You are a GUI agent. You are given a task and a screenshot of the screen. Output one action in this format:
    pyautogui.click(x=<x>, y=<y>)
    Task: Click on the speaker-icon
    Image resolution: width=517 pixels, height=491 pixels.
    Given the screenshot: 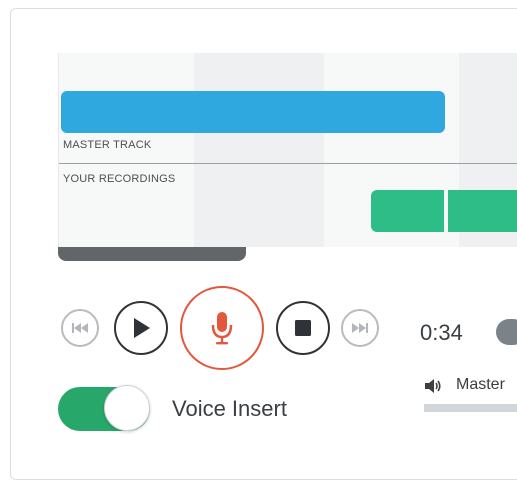 What is the action you would take?
    pyautogui.click(x=433, y=386)
    